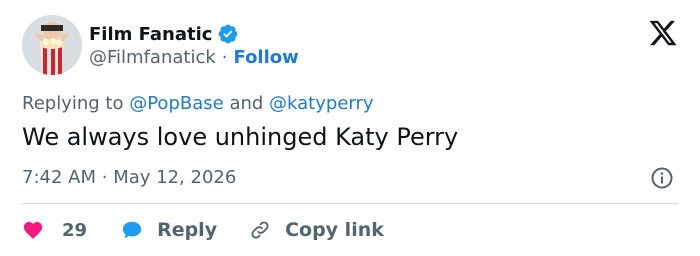 The width and height of the screenshot is (700, 256). I want to click on tweet-text: We always love unhinged Katy Perry, so click(240, 137).